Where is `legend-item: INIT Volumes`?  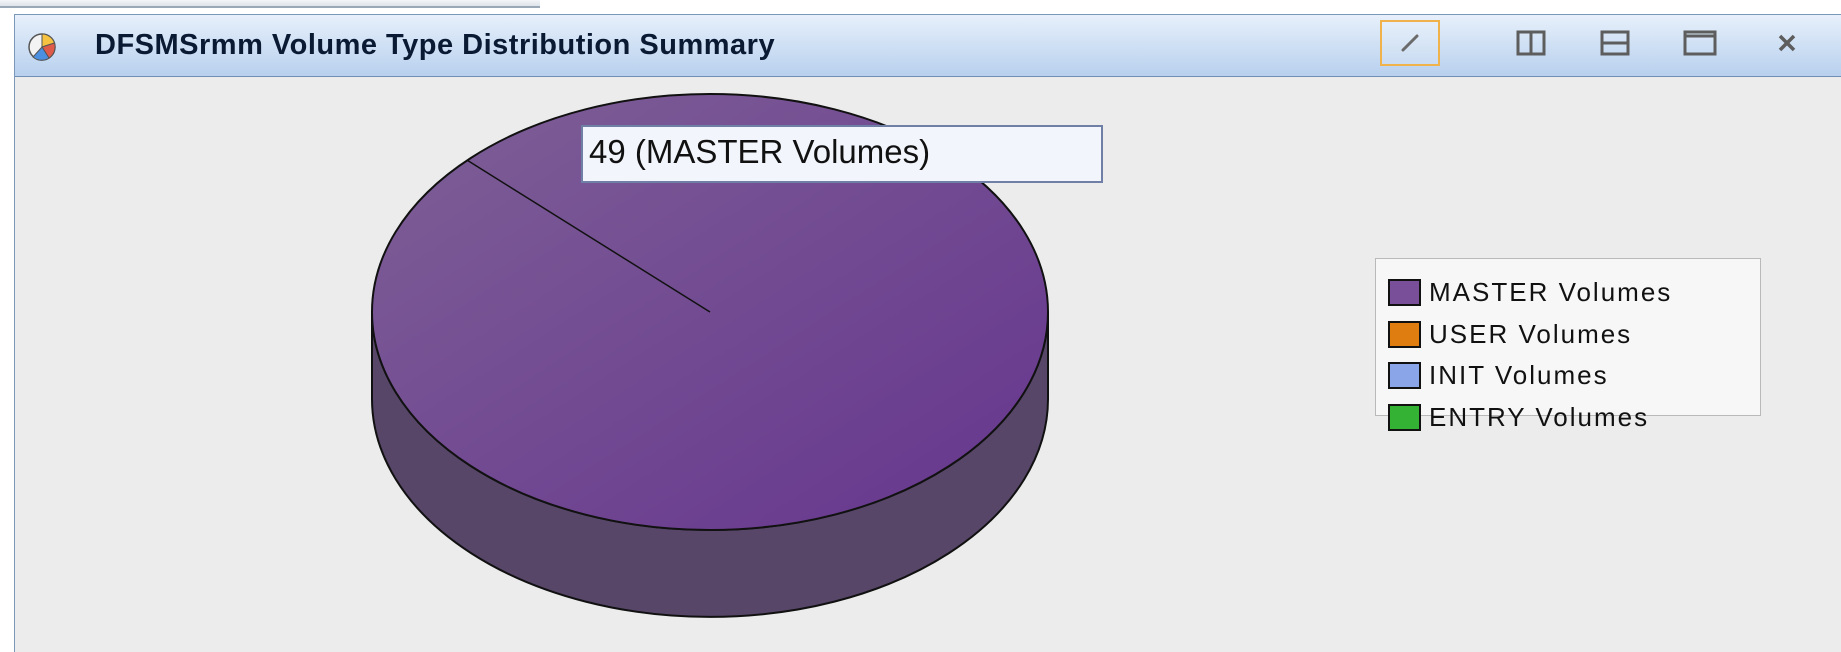 legend-item: INIT Volumes is located at coordinates (1574, 376).